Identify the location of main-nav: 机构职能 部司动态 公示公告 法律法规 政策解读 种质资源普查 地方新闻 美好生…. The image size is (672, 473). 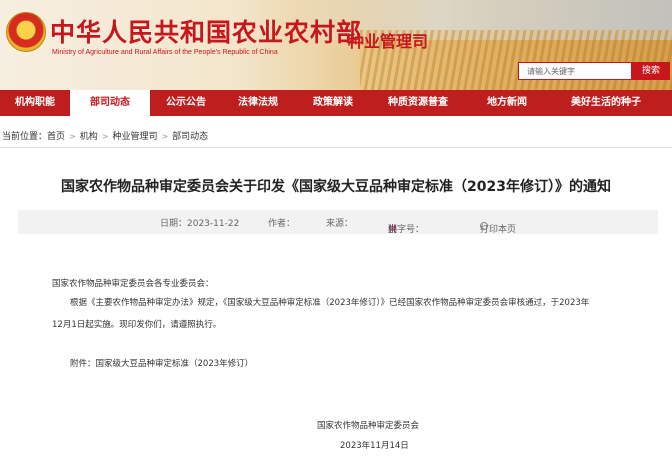
(336, 103).